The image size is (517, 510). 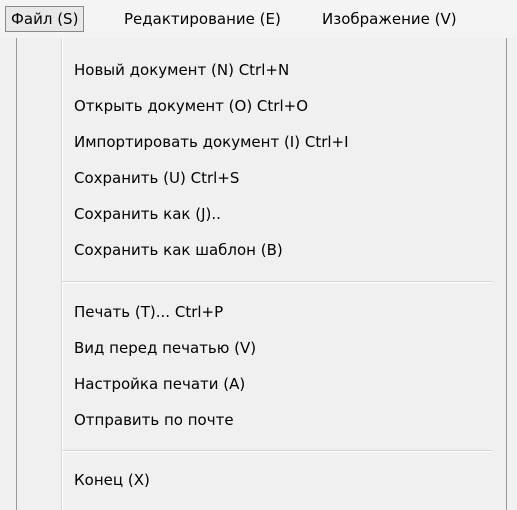 What do you see at coordinates (202, 19) in the screenshot?
I see `menu-edit: Редактирование (E)` at bounding box center [202, 19].